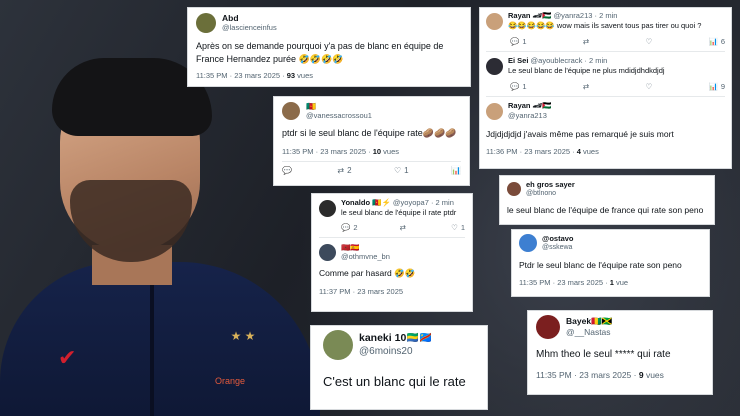 The image size is (740, 416). What do you see at coordinates (288, 170) in the screenshot?
I see `reply-button: 💬` at bounding box center [288, 170].